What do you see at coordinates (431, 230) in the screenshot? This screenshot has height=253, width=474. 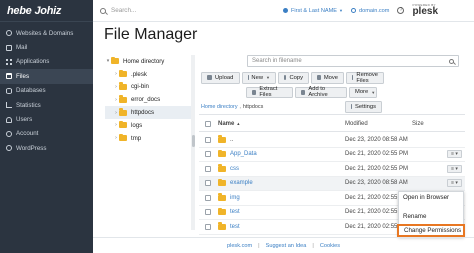 I see `menu-item-change-permissions: Change Permissions` at bounding box center [431, 230].